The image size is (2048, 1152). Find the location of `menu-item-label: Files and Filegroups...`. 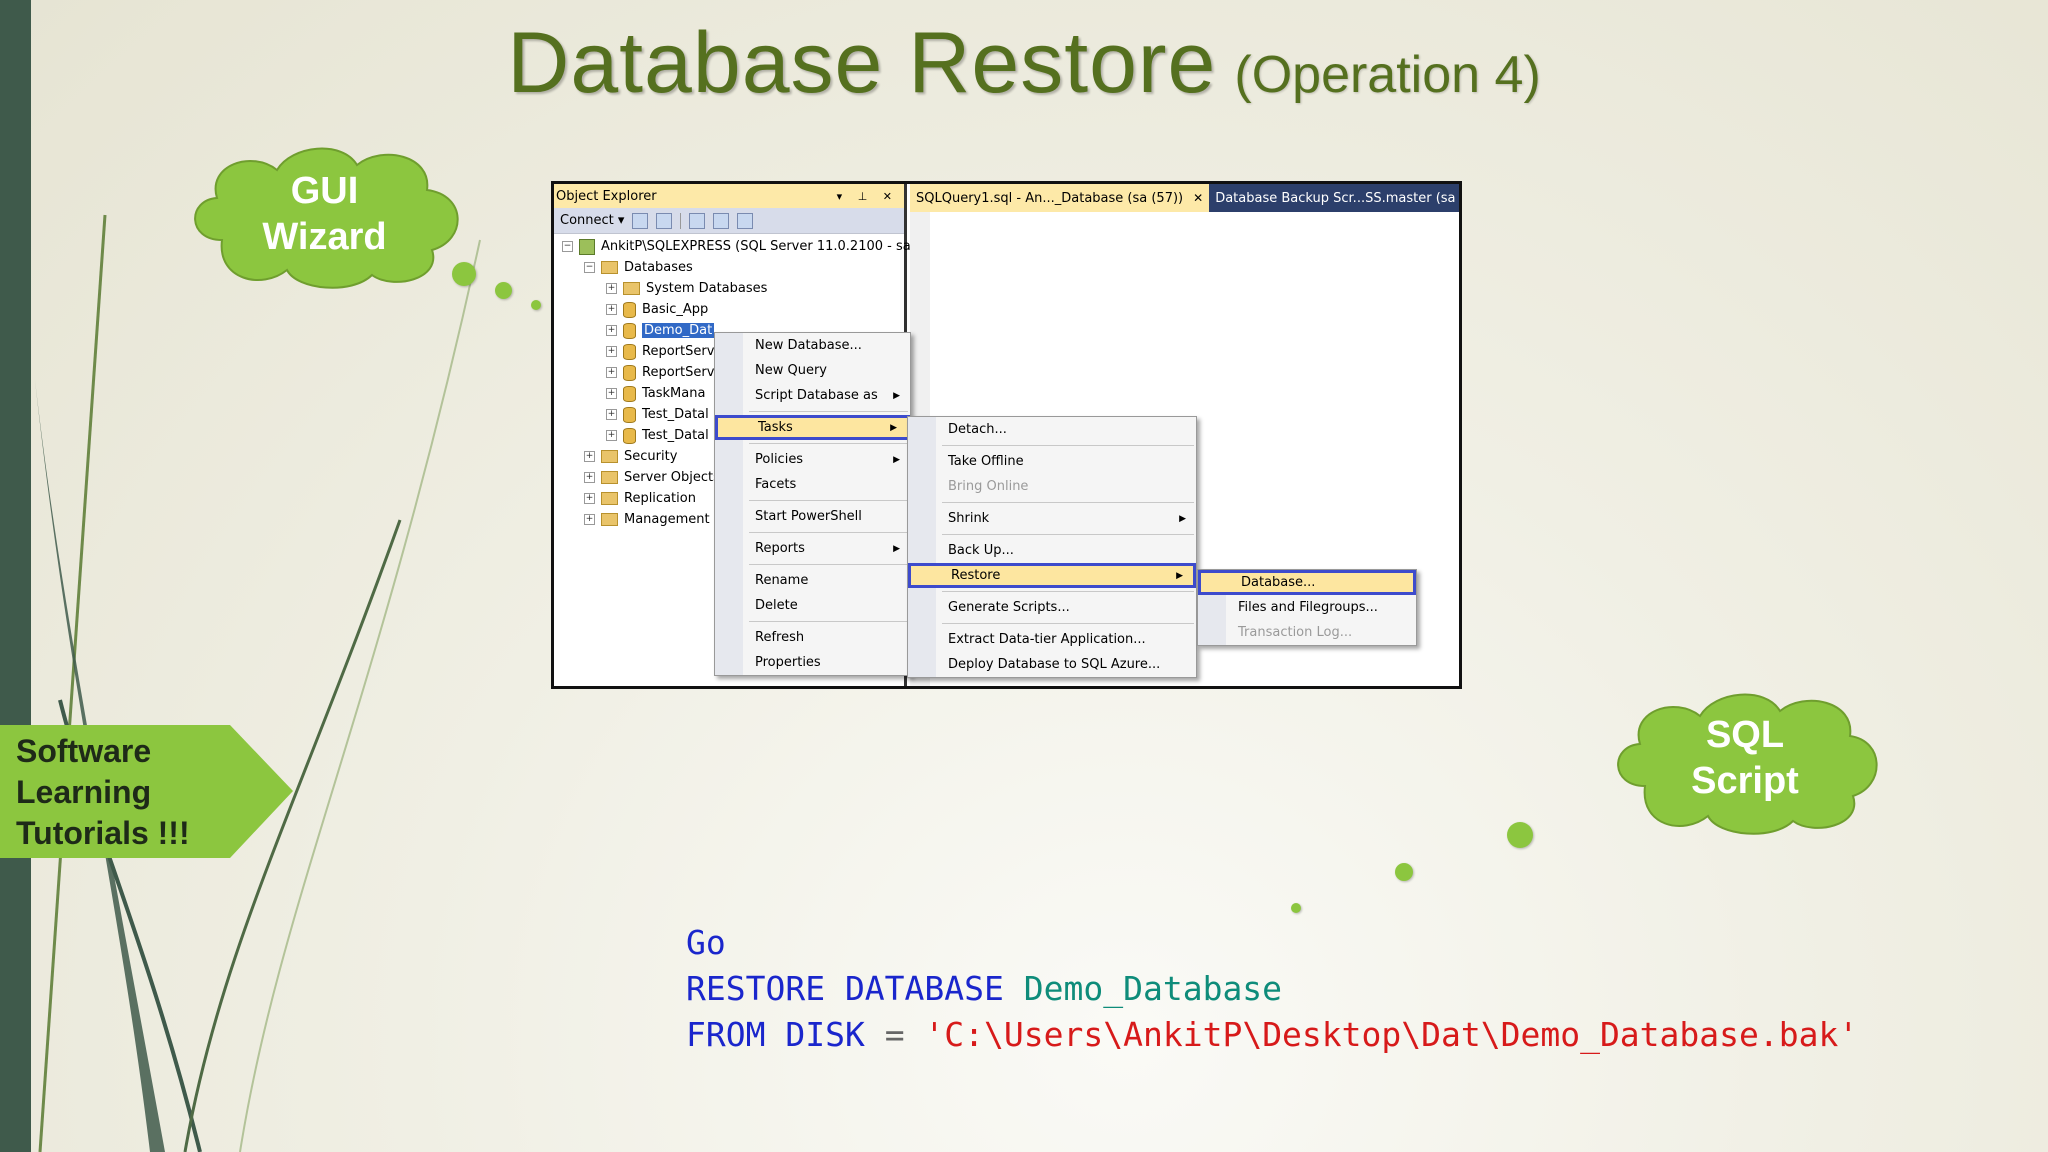

menu-item-label: Files and Filegroups... is located at coordinates (1308, 607).